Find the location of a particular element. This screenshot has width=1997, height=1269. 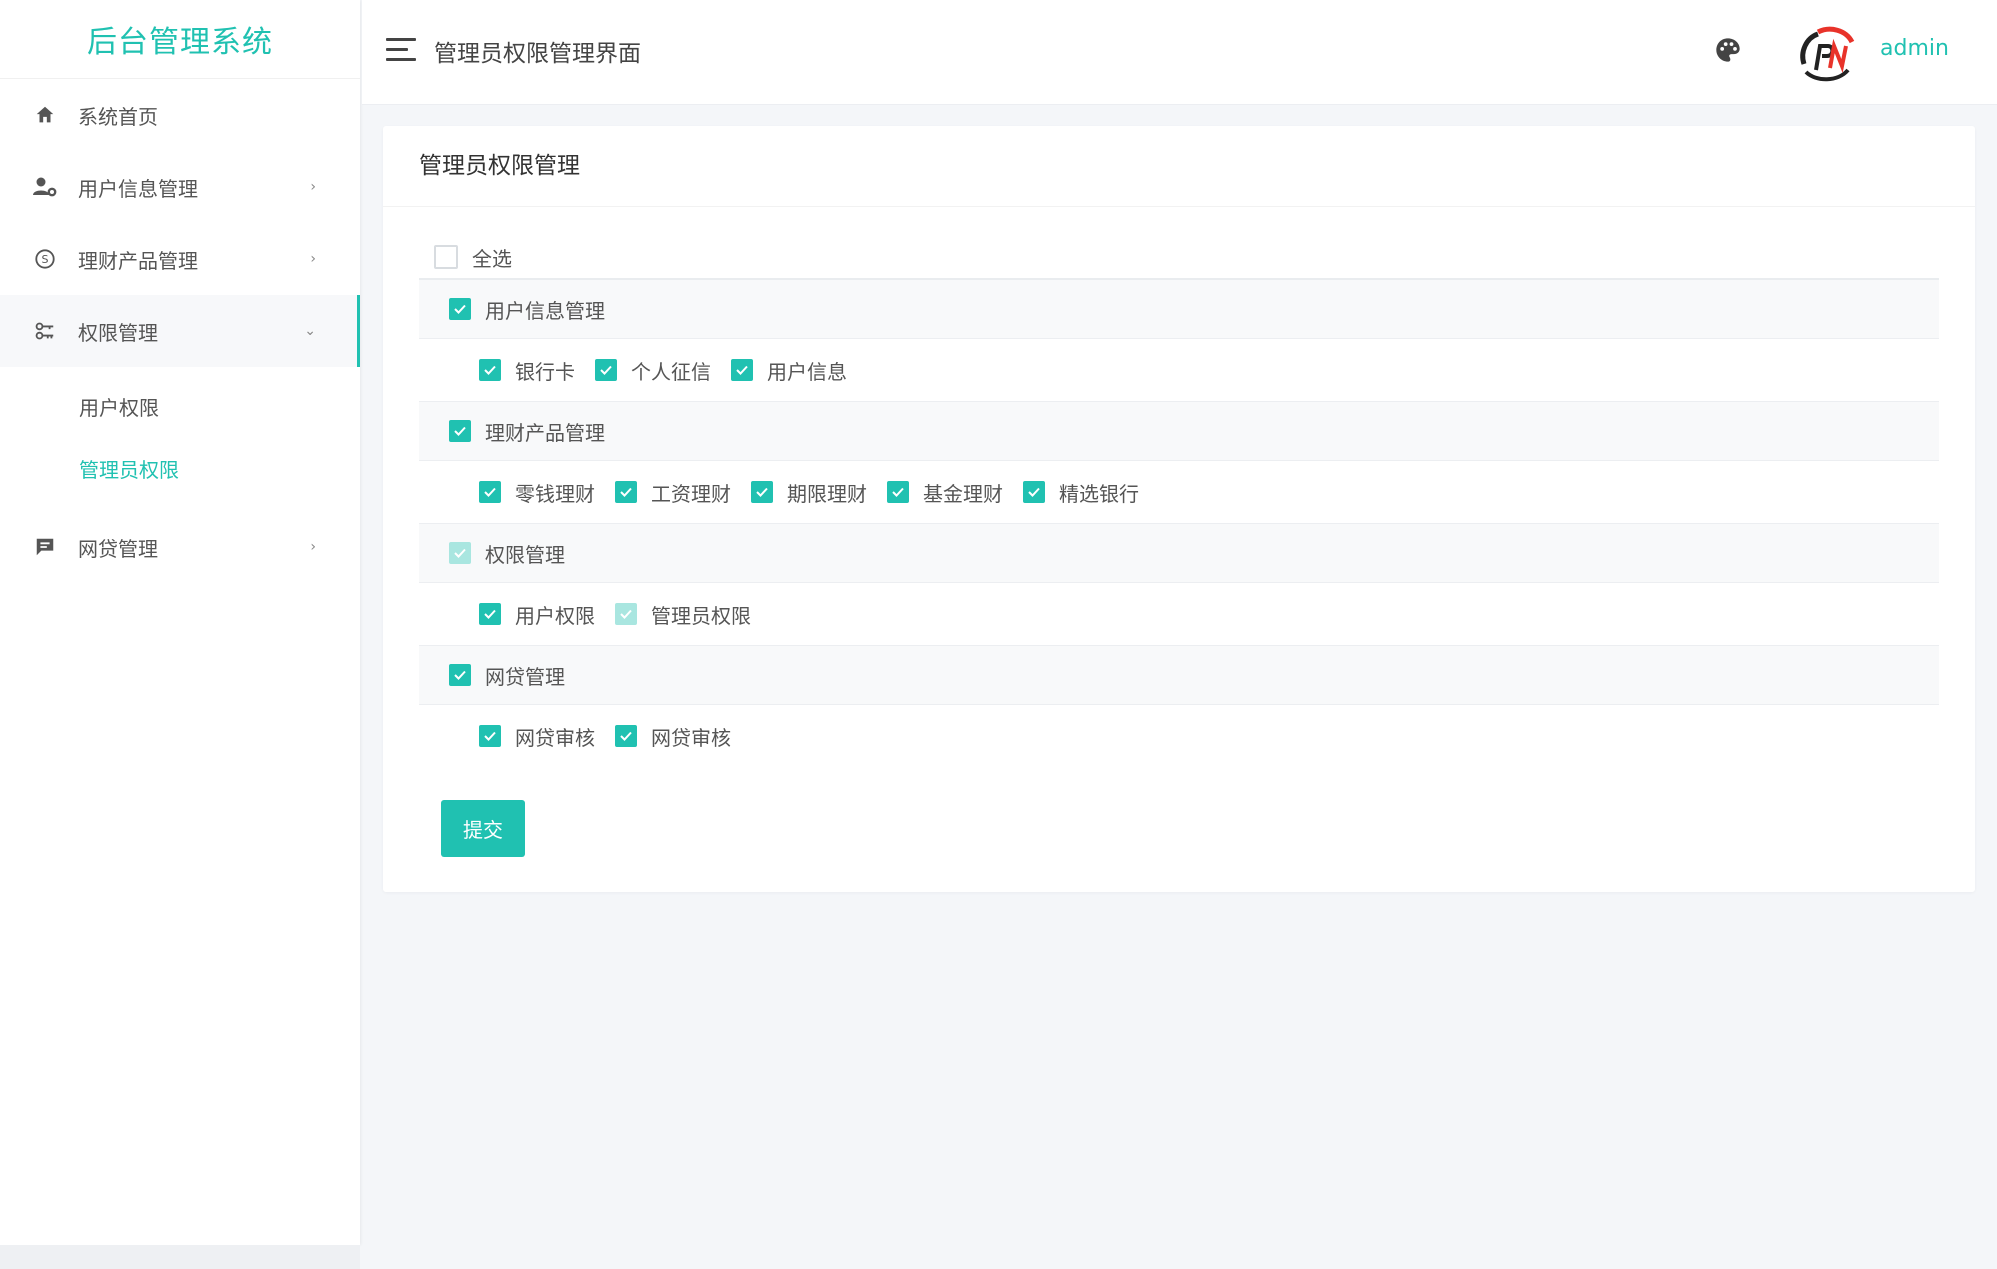

sidebar-item-finance: S 理财产品管理 › is located at coordinates (180, 259).